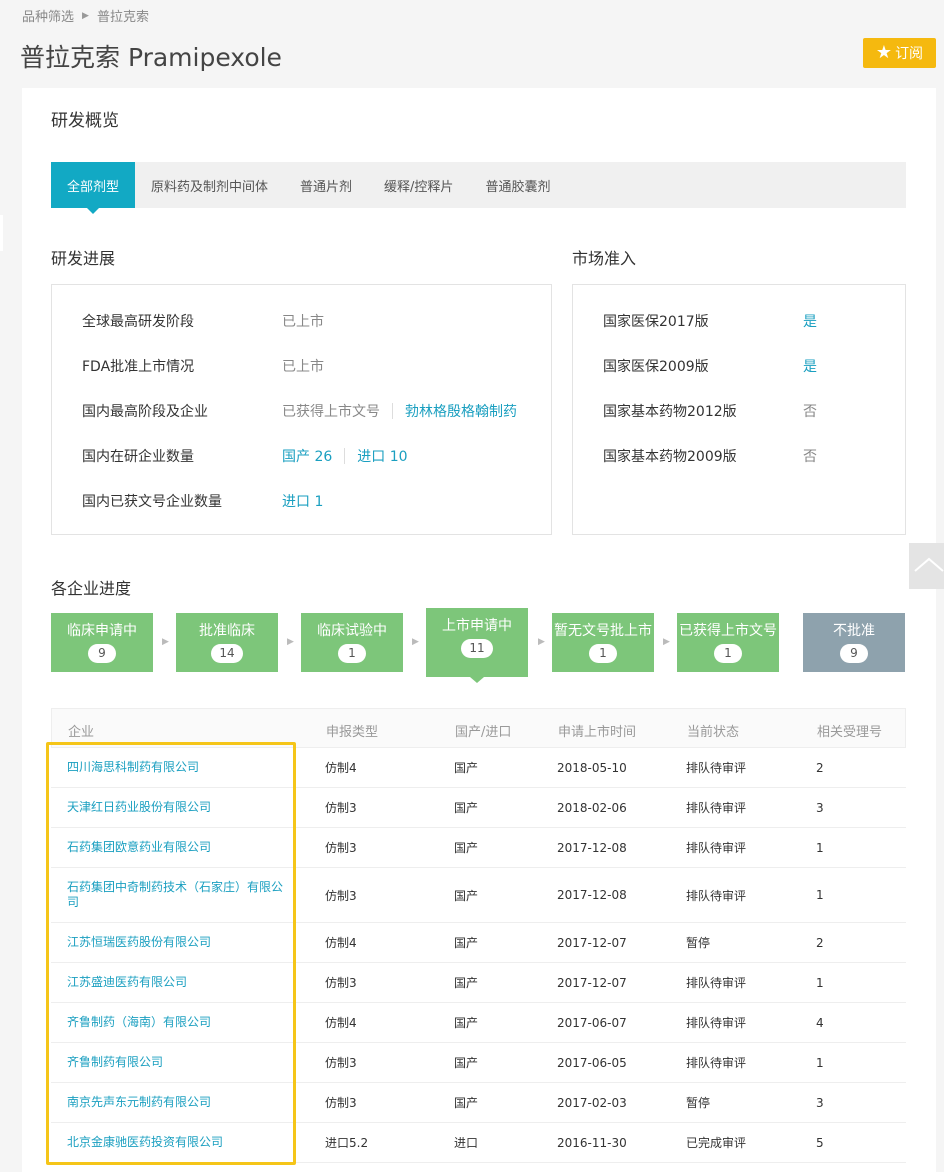 This screenshot has height=1172, width=944. Describe the element at coordinates (1, 233) in the screenshot. I see `side-tab-marker` at that location.